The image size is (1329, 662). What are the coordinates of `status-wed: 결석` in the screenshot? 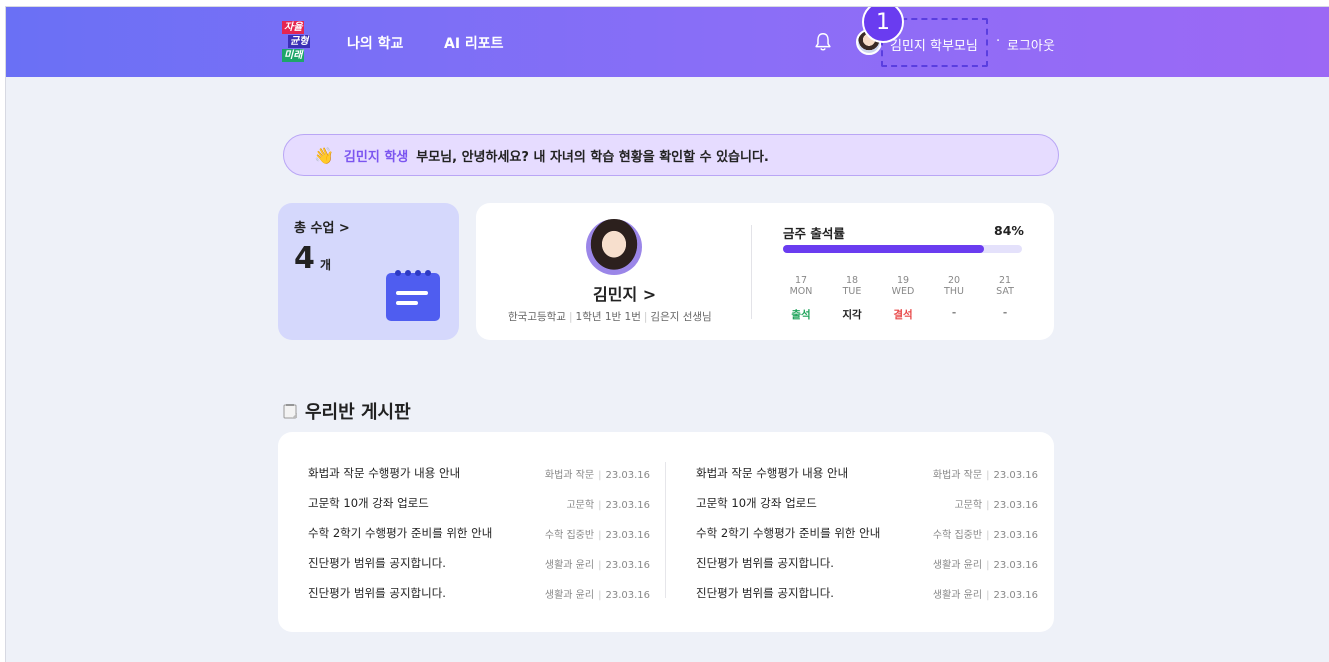 It's located at (903, 315).